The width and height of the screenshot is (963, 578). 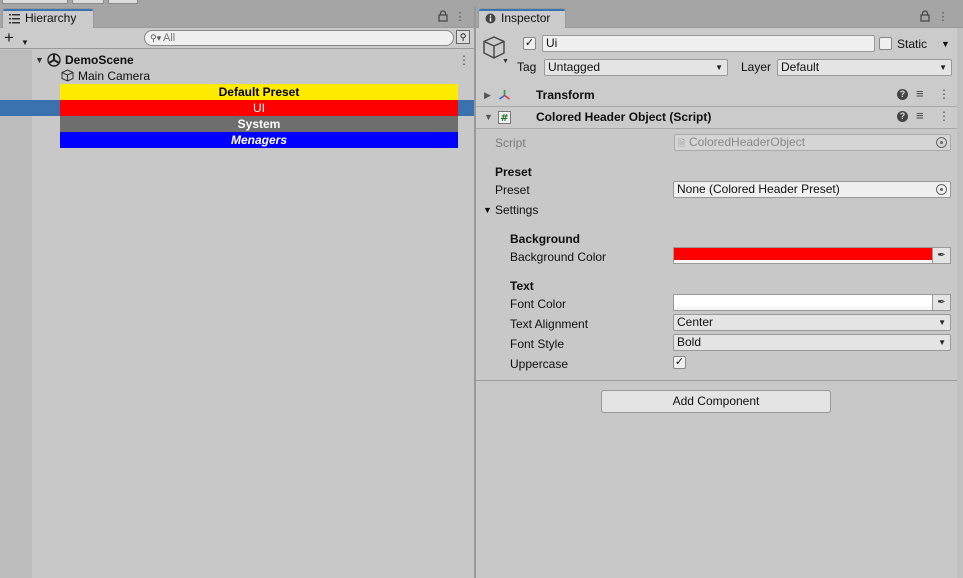 I want to click on uppercase-checkbox: ✓, so click(x=679, y=362).